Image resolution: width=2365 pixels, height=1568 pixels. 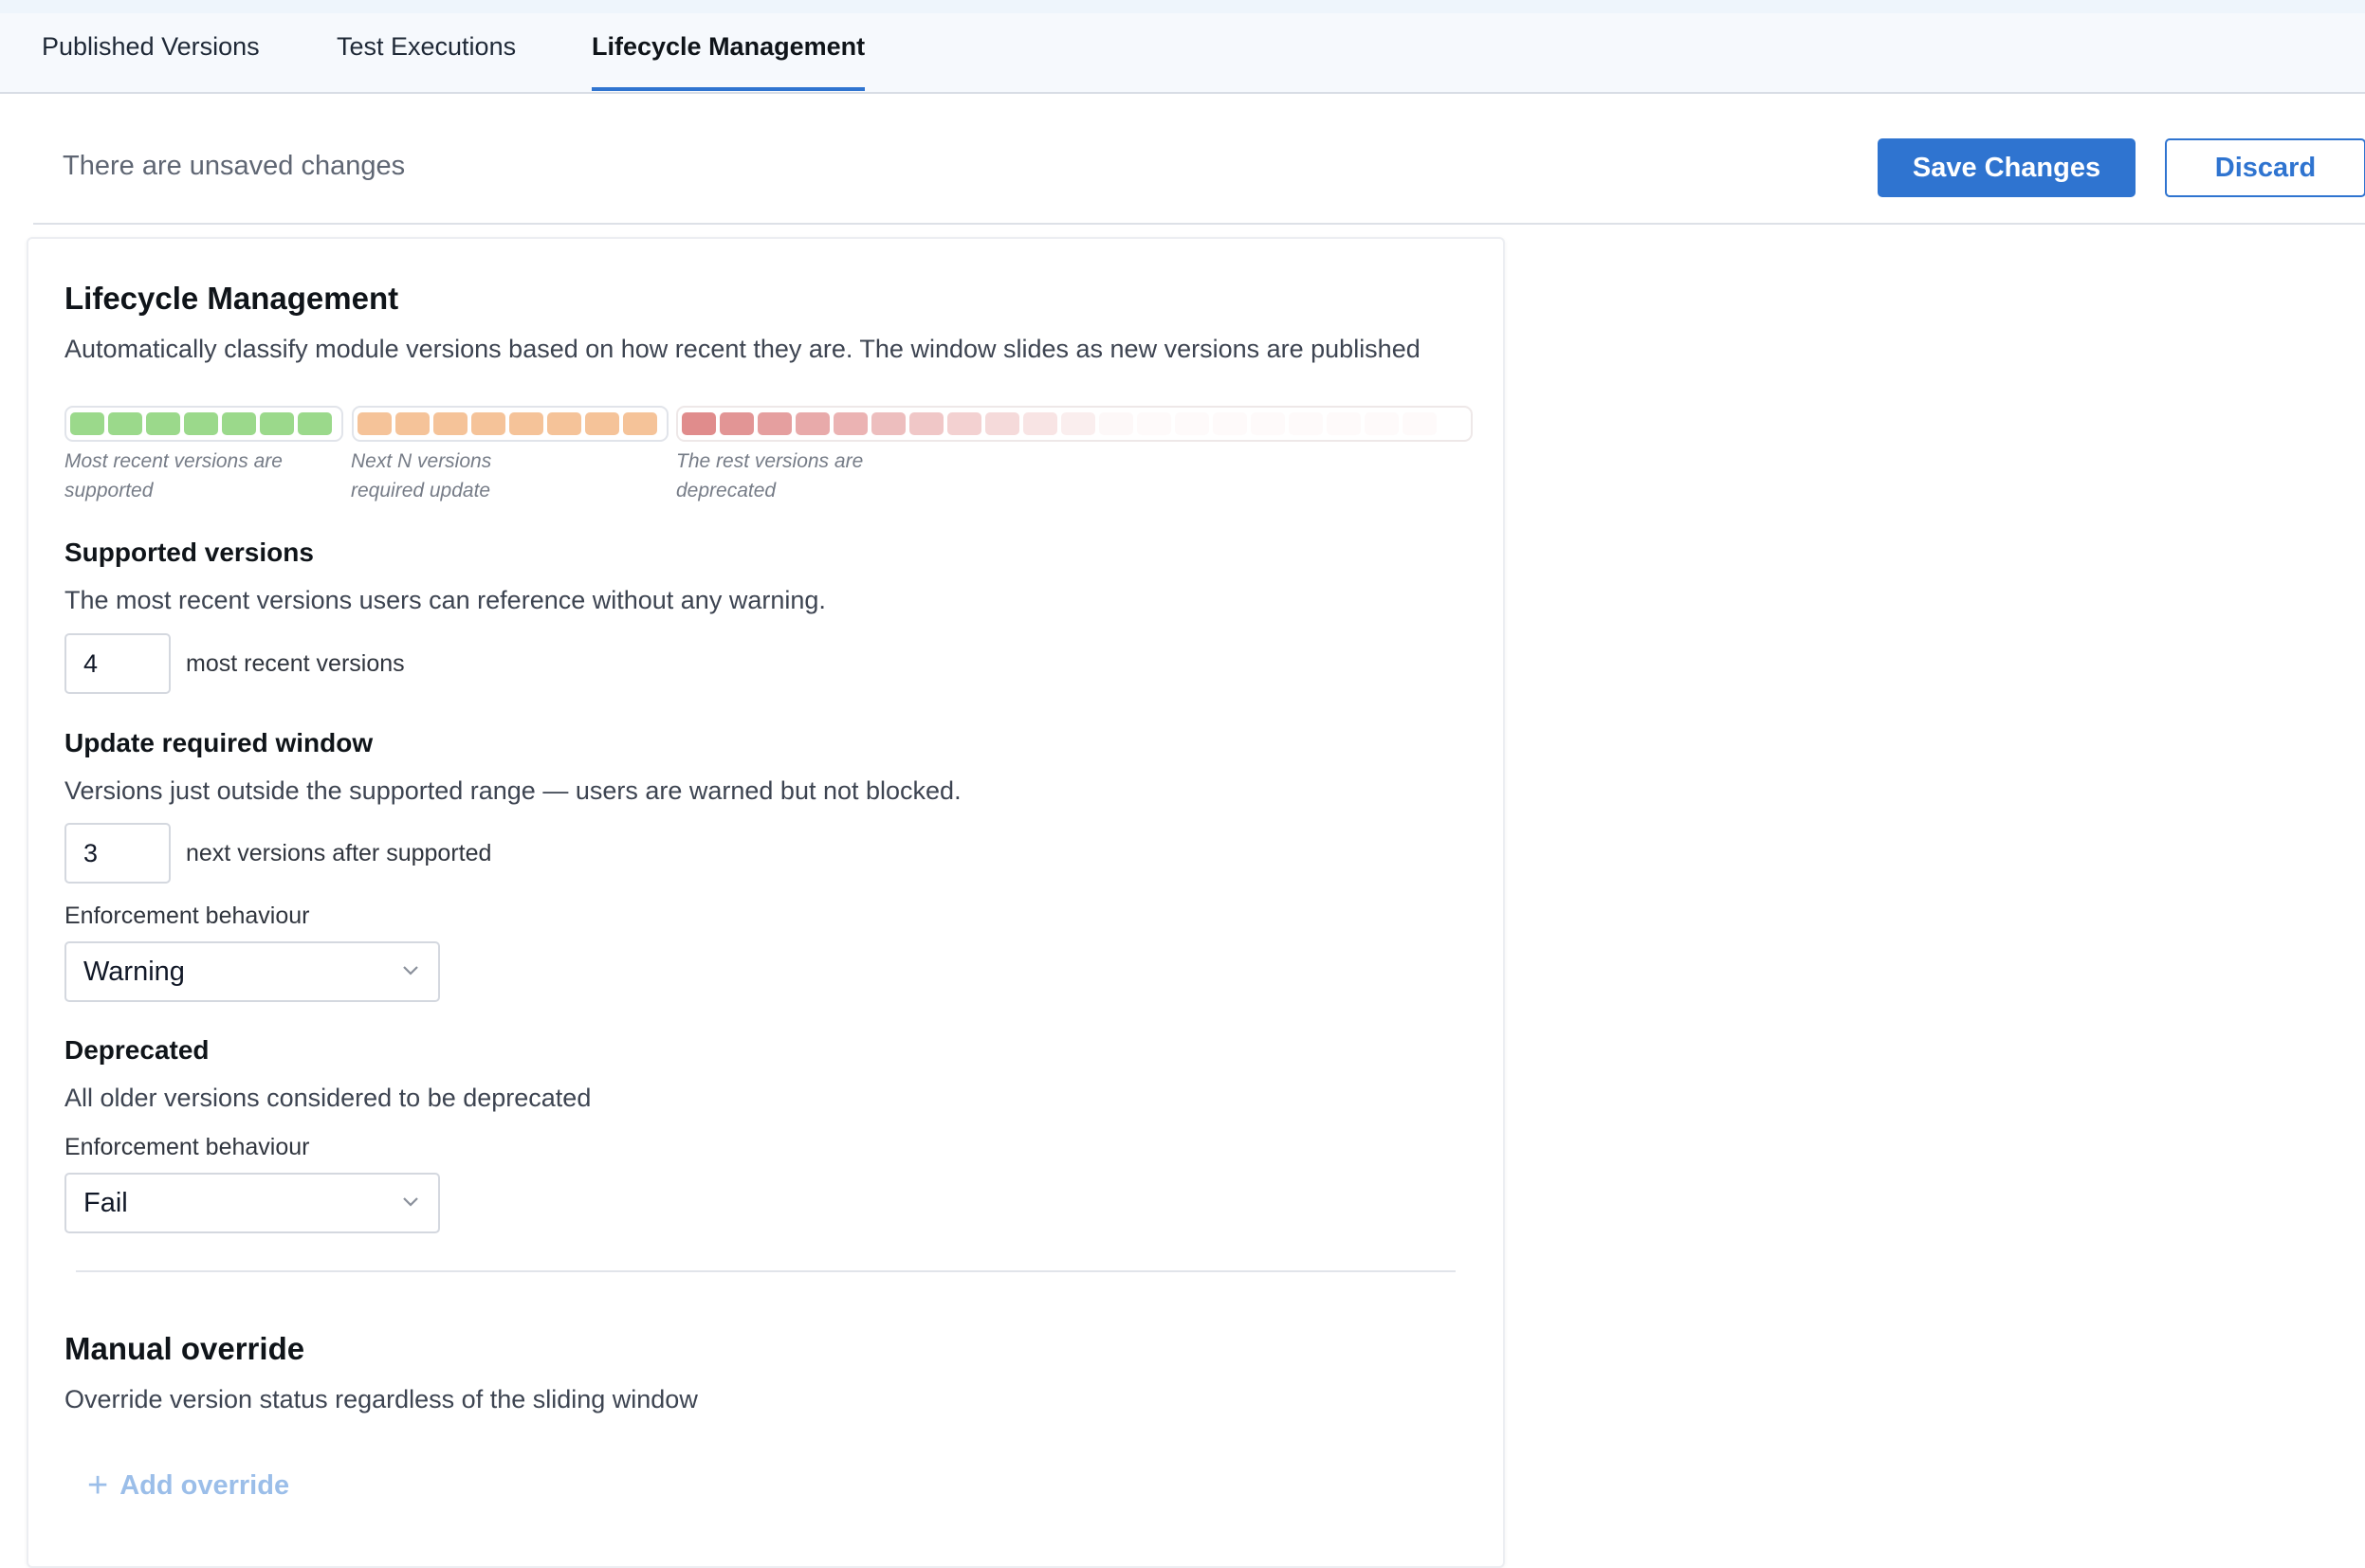 What do you see at coordinates (151, 47) in the screenshot?
I see `tab-published-versions: Published Versions` at bounding box center [151, 47].